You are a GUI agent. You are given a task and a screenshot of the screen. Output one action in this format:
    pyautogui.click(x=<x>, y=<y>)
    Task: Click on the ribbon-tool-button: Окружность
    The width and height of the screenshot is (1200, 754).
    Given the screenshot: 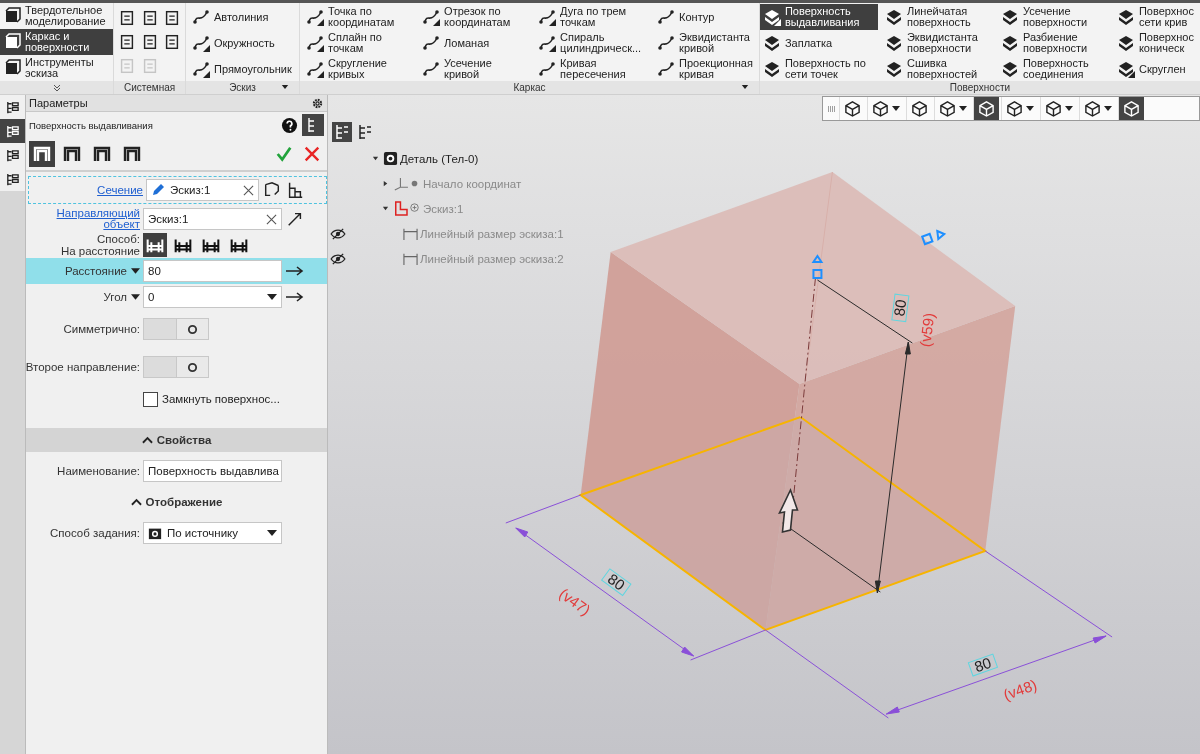 What is the action you would take?
    pyautogui.click(x=243, y=43)
    